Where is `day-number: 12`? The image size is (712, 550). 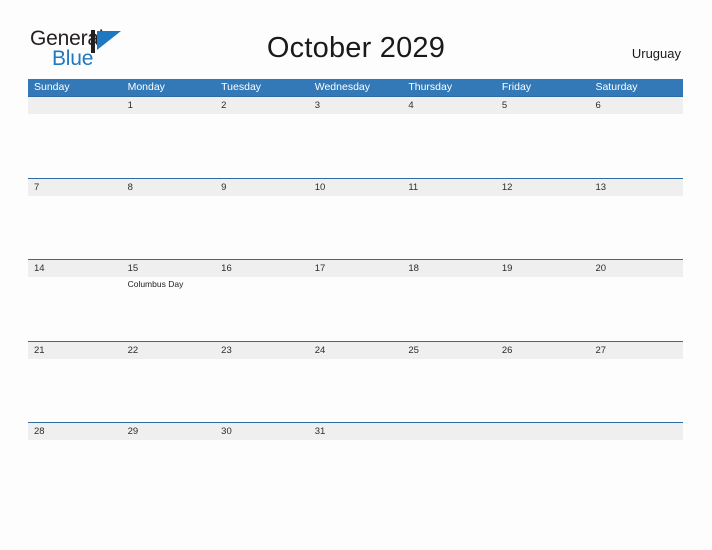
day-number: 12 is located at coordinates (543, 187).